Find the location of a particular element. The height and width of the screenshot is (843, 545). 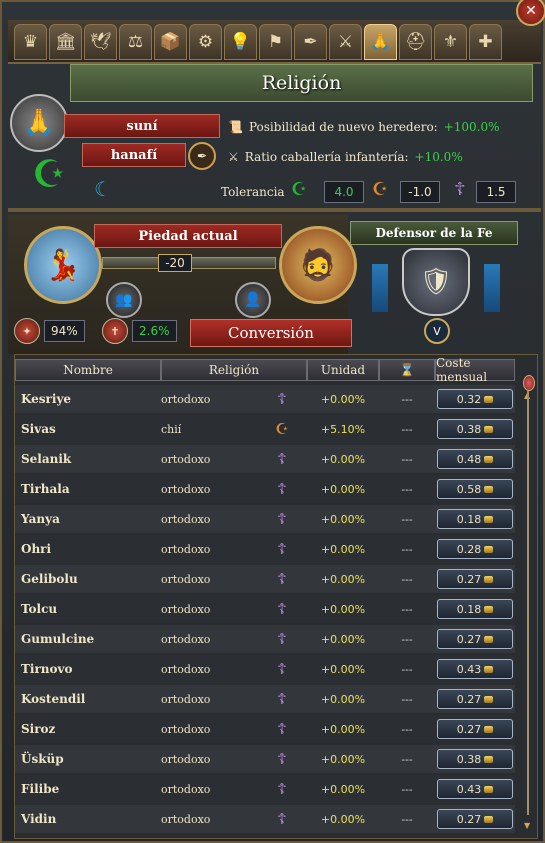

table-row: Selanik ortodoxo ☦ +0.00% --- 0.48 is located at coordinates (265, 459).